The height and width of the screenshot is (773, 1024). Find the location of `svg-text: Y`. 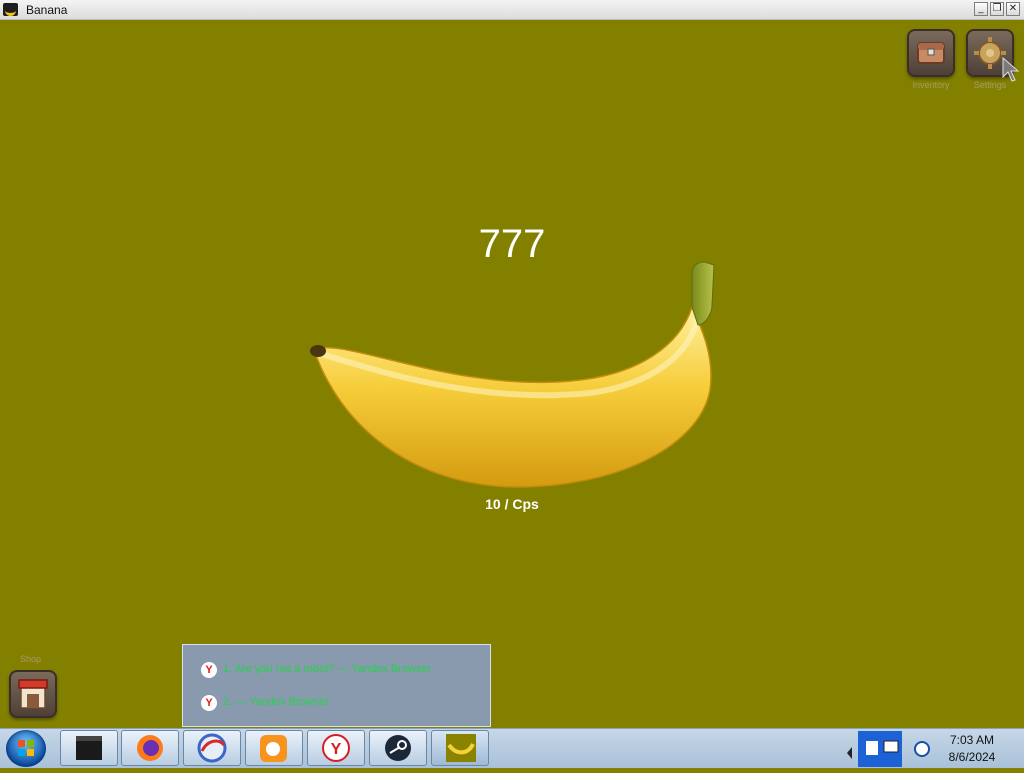

svg-text: Y is located at coordinates (336, 749).